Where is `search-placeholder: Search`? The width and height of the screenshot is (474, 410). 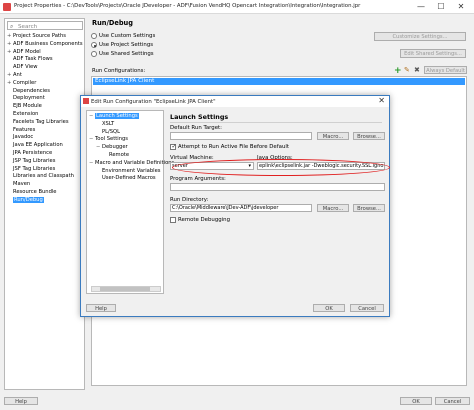
search-placeholder: Search is located at coordinates (28, 26).